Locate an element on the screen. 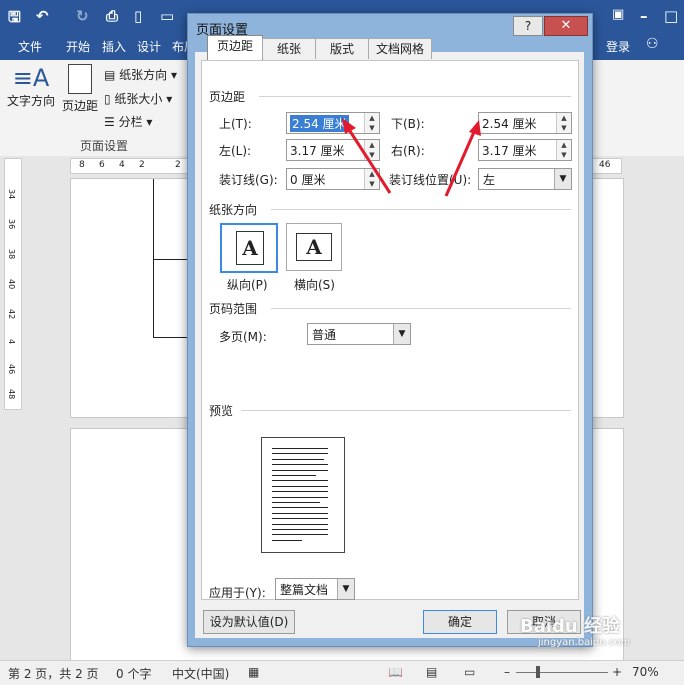  watermark-url: jingyan.baidu.com is located at coordinates (584, 642).